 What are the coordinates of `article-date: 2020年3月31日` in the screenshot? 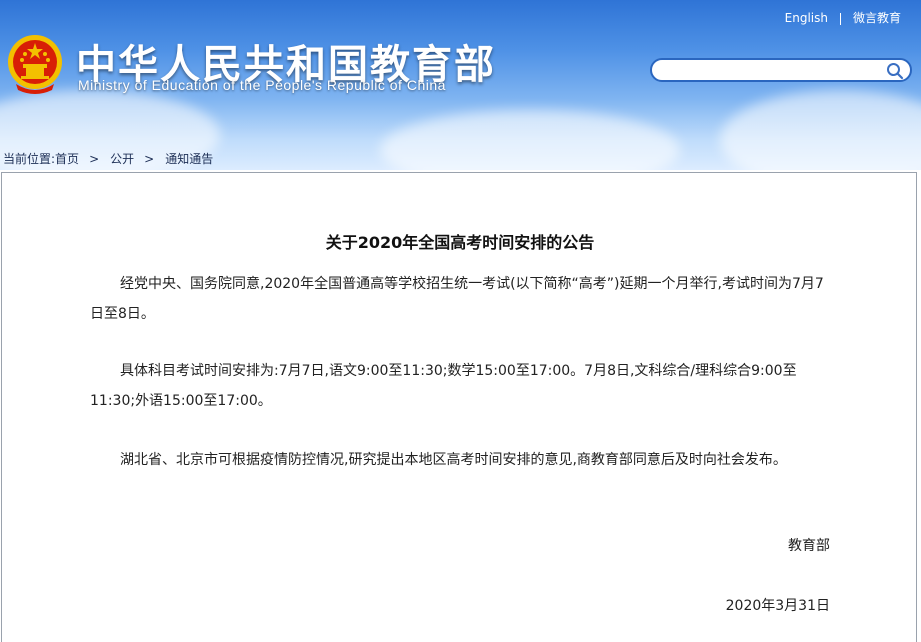 It's located at (777, 606).